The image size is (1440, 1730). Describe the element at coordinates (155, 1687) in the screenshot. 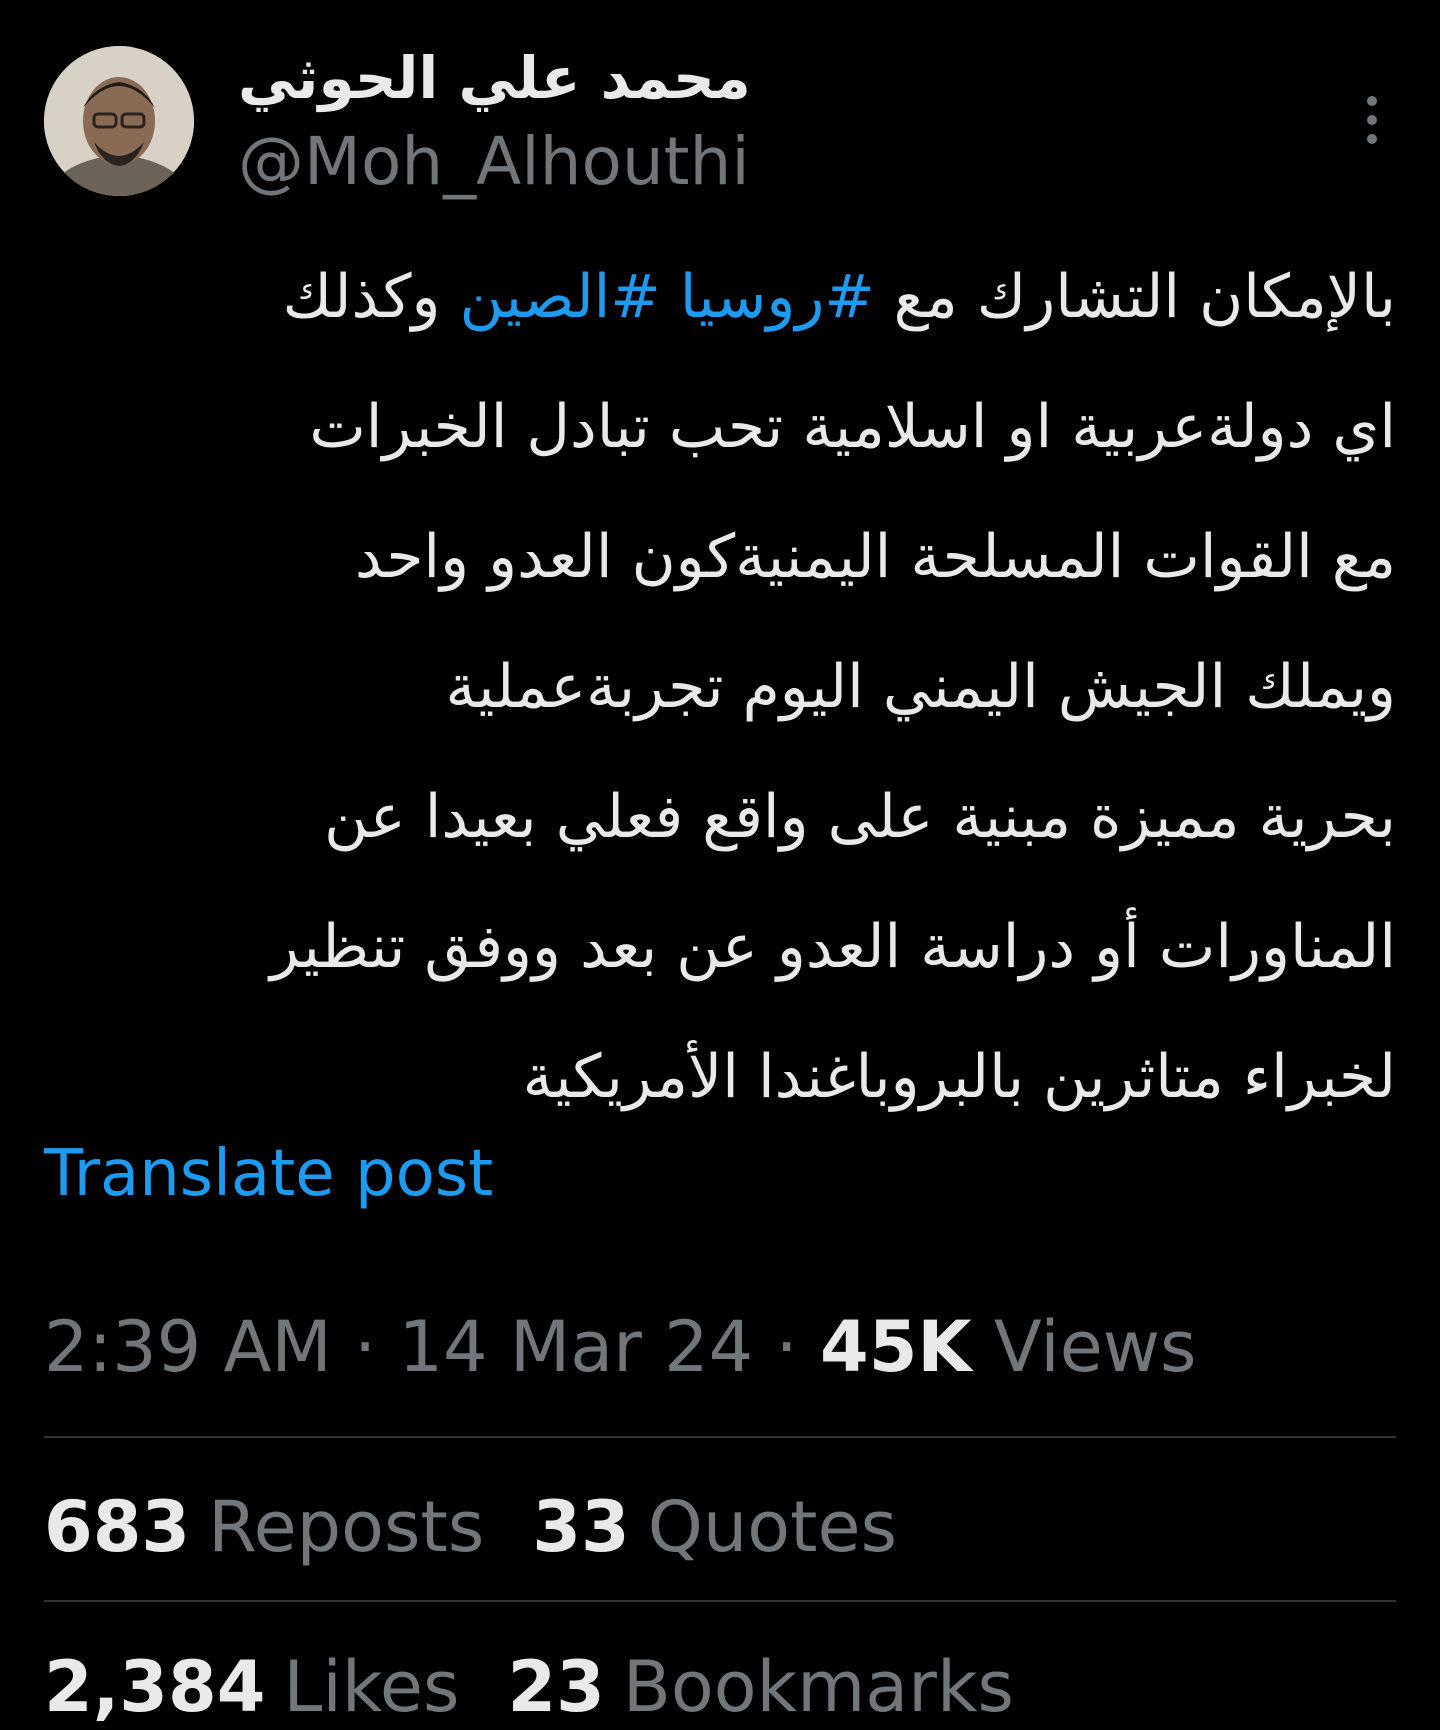

I see `likes-count: 2,384` at that location.